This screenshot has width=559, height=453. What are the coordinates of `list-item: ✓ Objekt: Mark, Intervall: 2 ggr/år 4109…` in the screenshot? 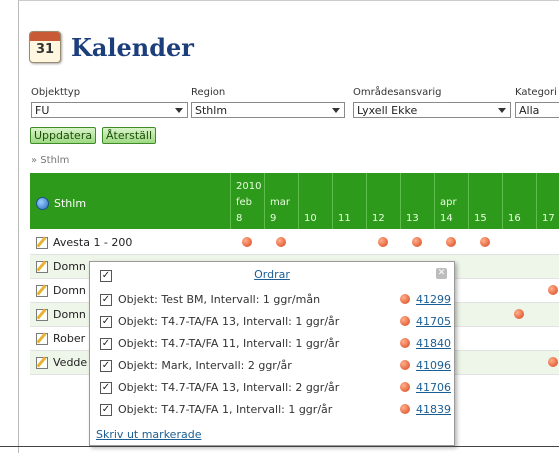 It's located at (272, 366).